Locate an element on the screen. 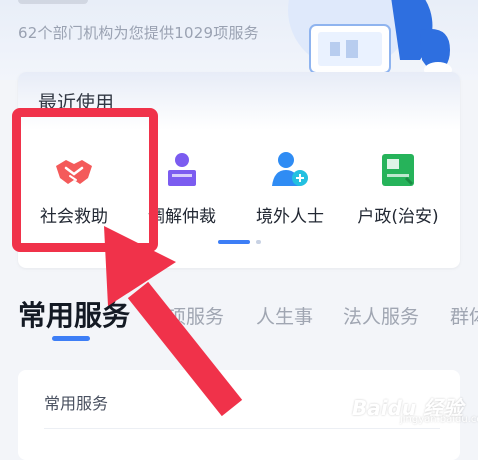 This screenshot has height=460, width=478. tab-groups: 群体 is located at coordinates (464, 315).